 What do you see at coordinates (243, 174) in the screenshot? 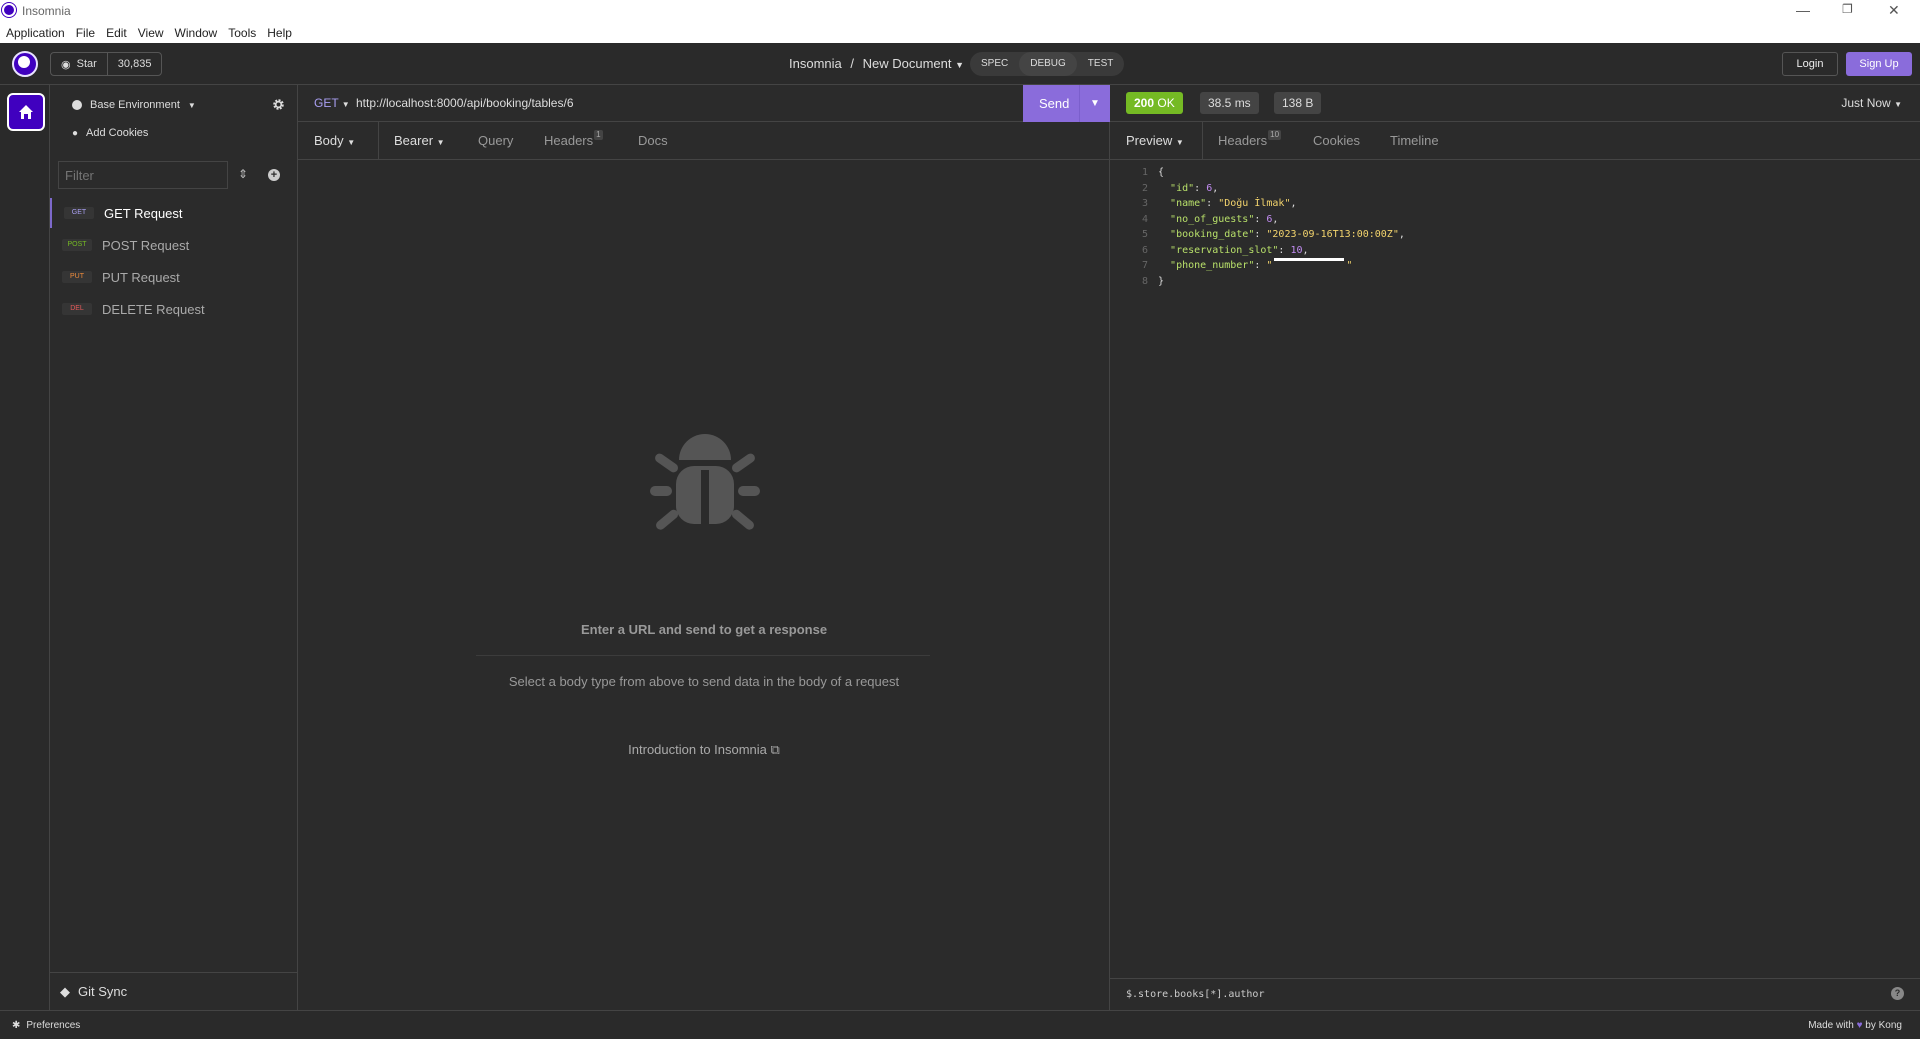
I see `sort-icon: ⇕` at bounding box center [243, 174].